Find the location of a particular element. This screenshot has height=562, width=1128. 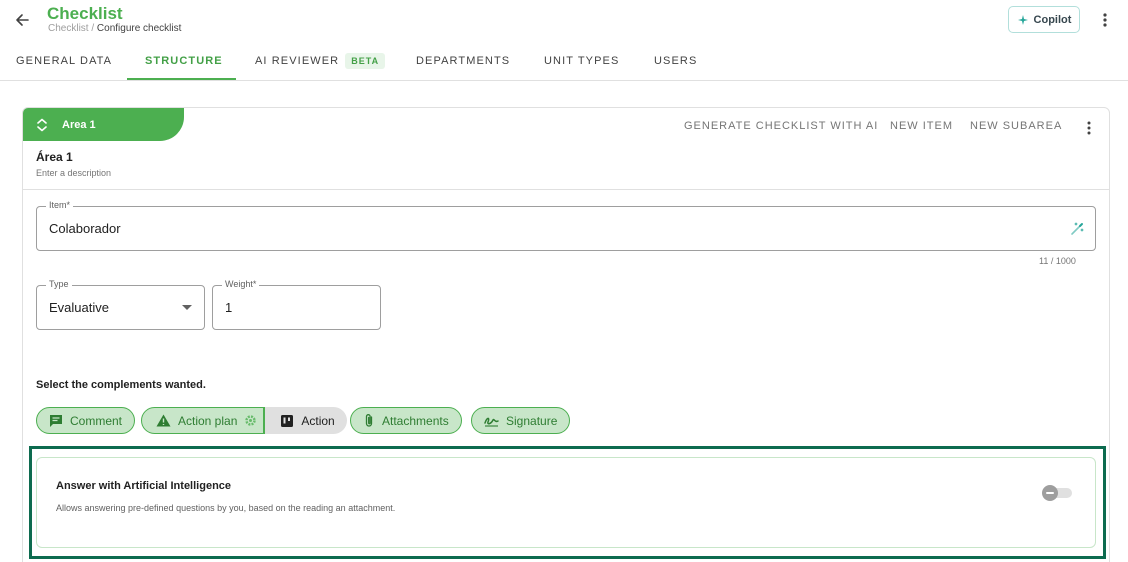

paperclip-icon is located at coordinates (369, 420).